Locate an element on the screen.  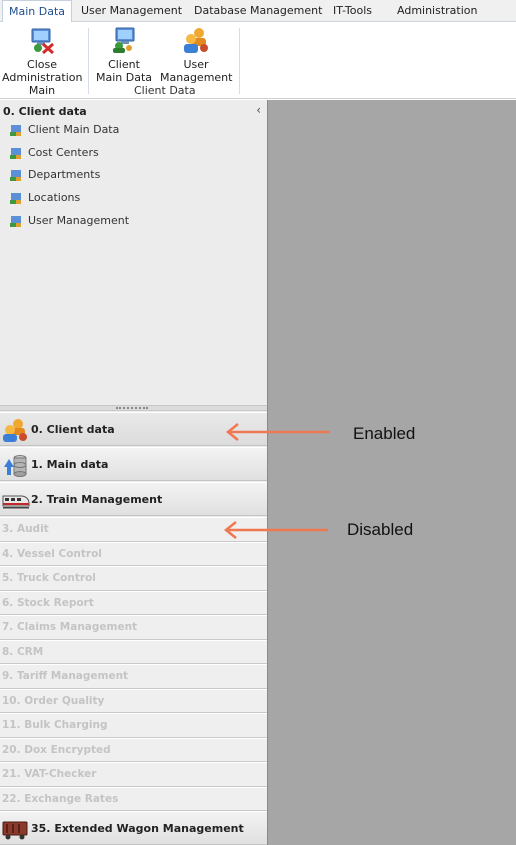
enabled-arrow-icon is located at coordinates (277, 432).